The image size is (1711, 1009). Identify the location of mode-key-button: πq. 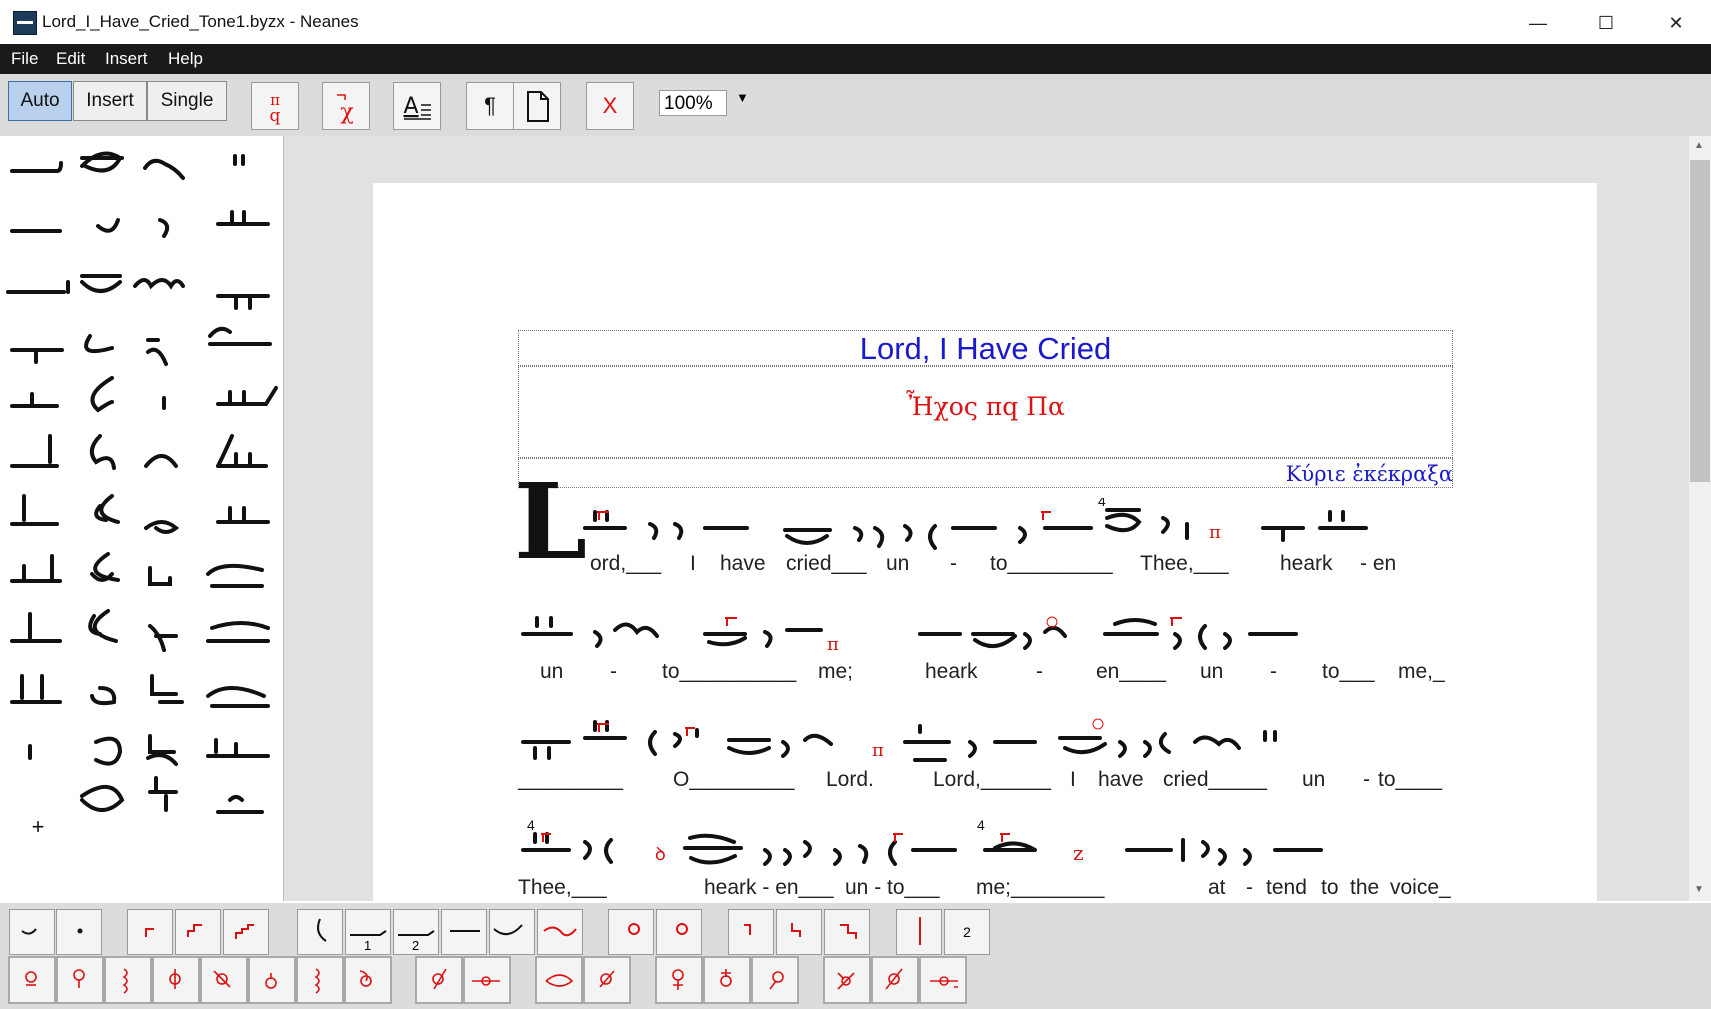
(275, 106).